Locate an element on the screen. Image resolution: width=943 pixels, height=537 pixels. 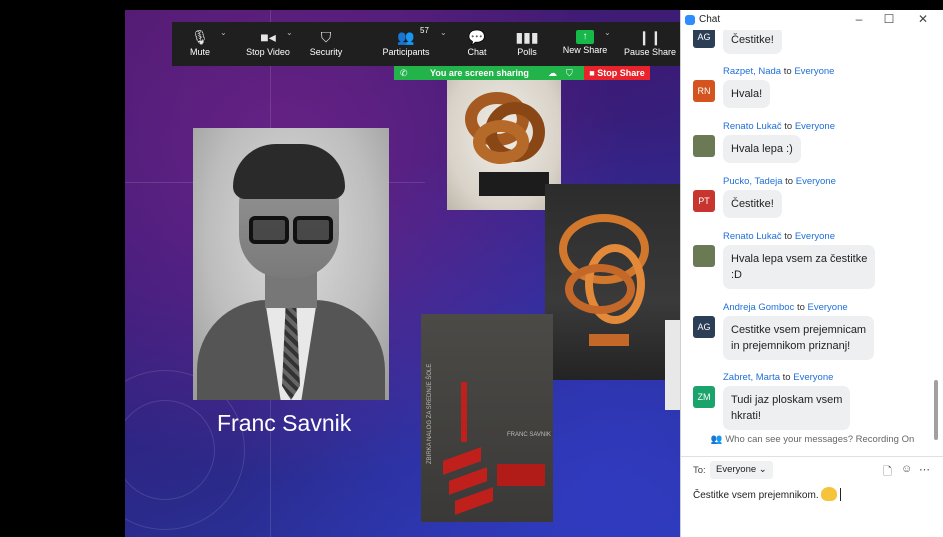
book-red-bar is located at coordinates (464, 412).